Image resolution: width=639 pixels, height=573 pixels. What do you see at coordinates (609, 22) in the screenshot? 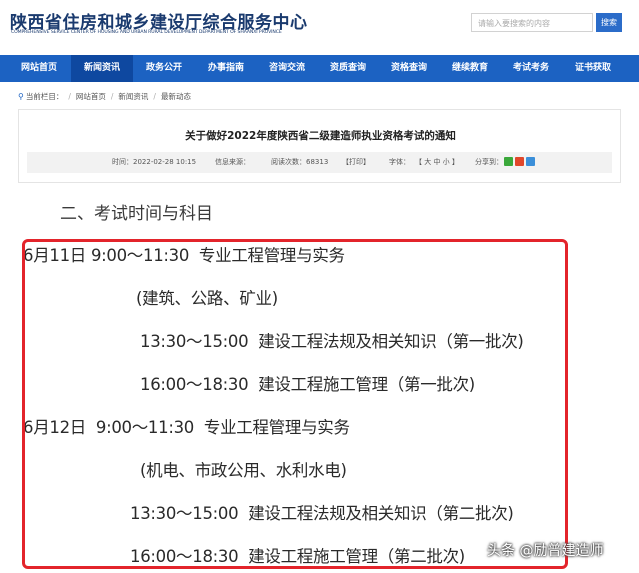
I see `search-button: 搜索` at bounding box center [609, 22].